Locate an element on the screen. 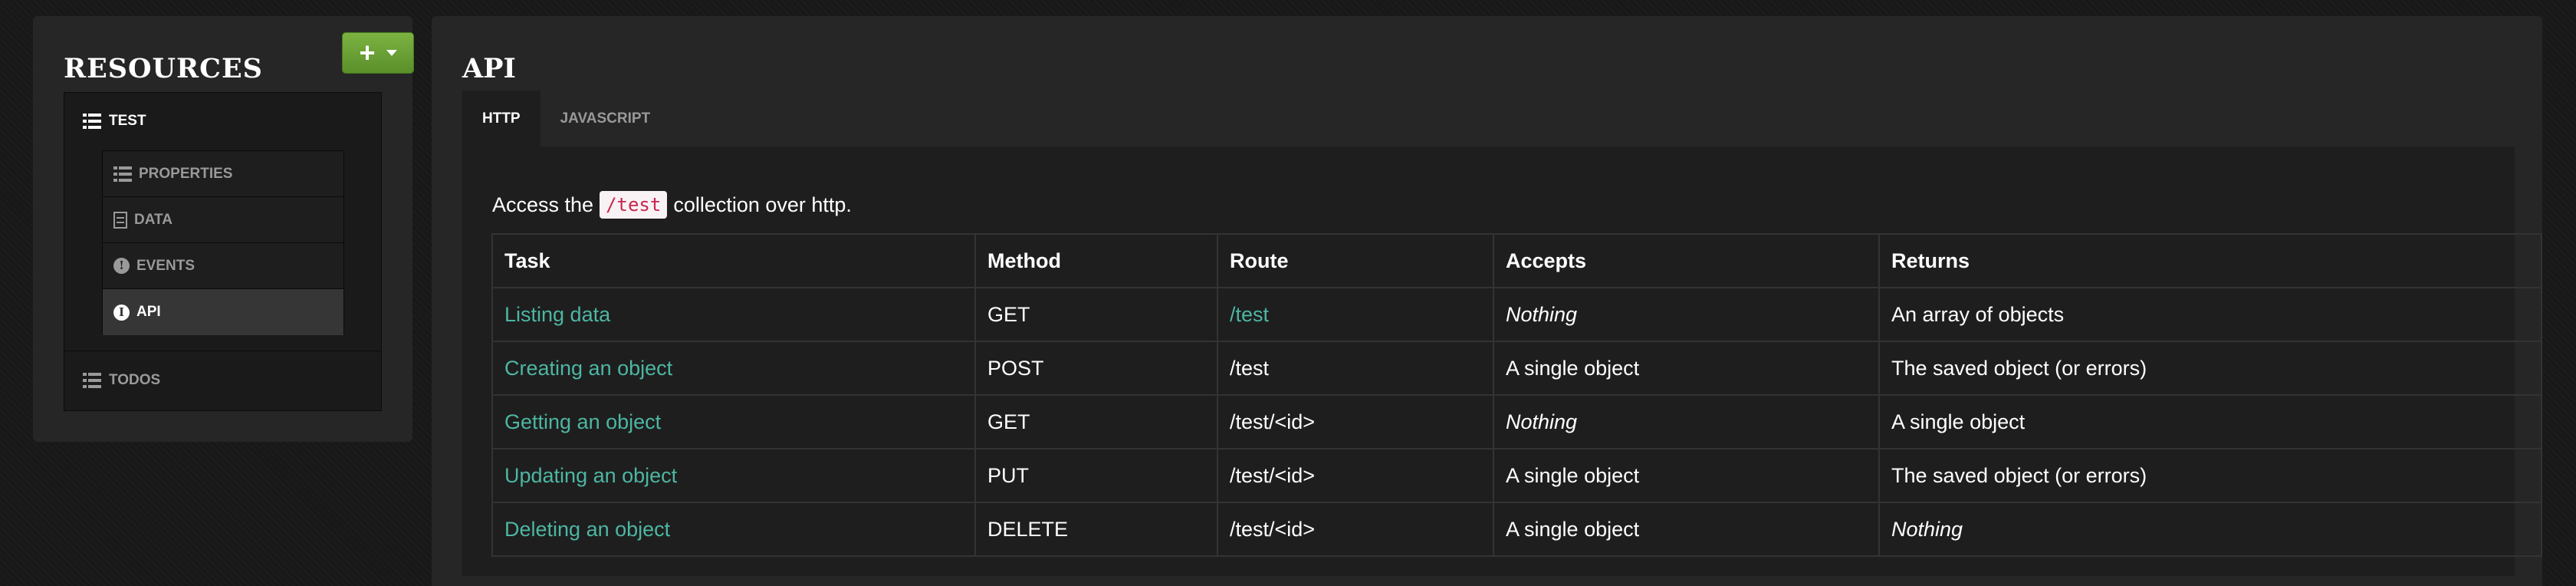 This screenshot has height=586, width=2576. column-header-accepts: Accepts is located at coordinates (1686, 260).